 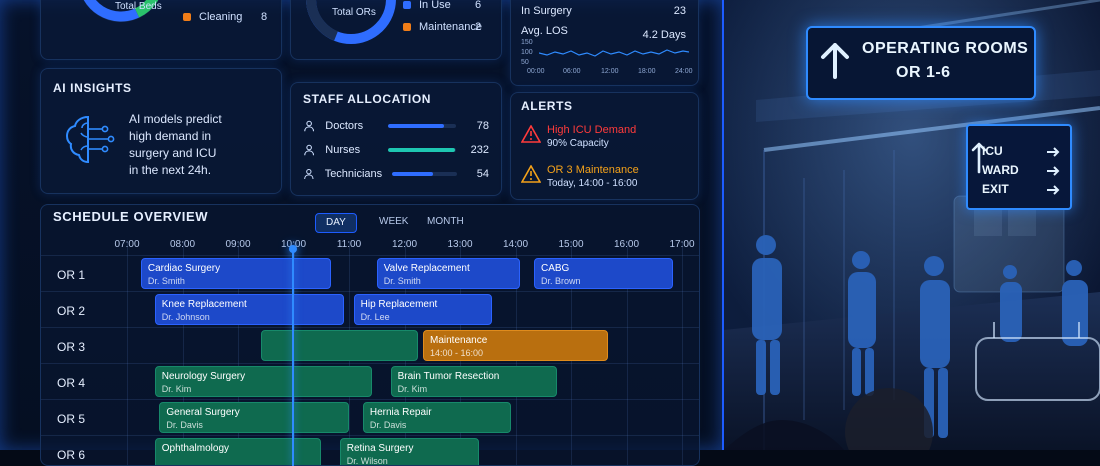 I want to click on schedule-event: Retina Surgery Dr. Wilson, so click(x=409, y=452).